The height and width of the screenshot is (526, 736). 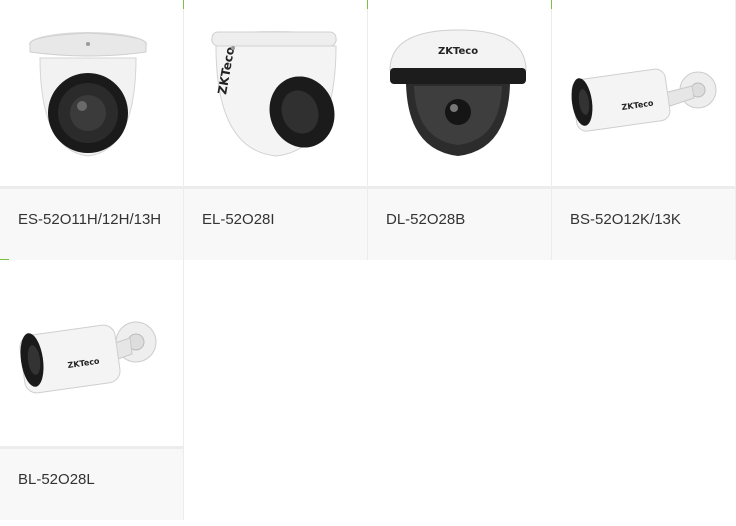 I want to click on product-label-area: BL-52O28L, so click(x=91, y=484).